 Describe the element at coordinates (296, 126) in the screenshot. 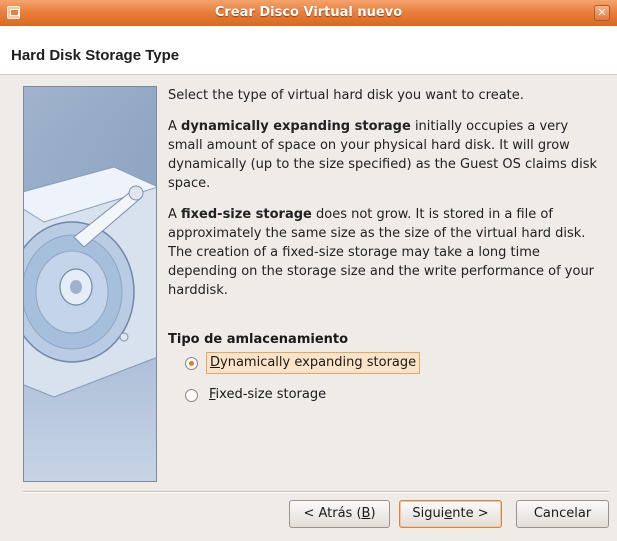

I see `dynamic-term: dynamically expanding storage` at that location.